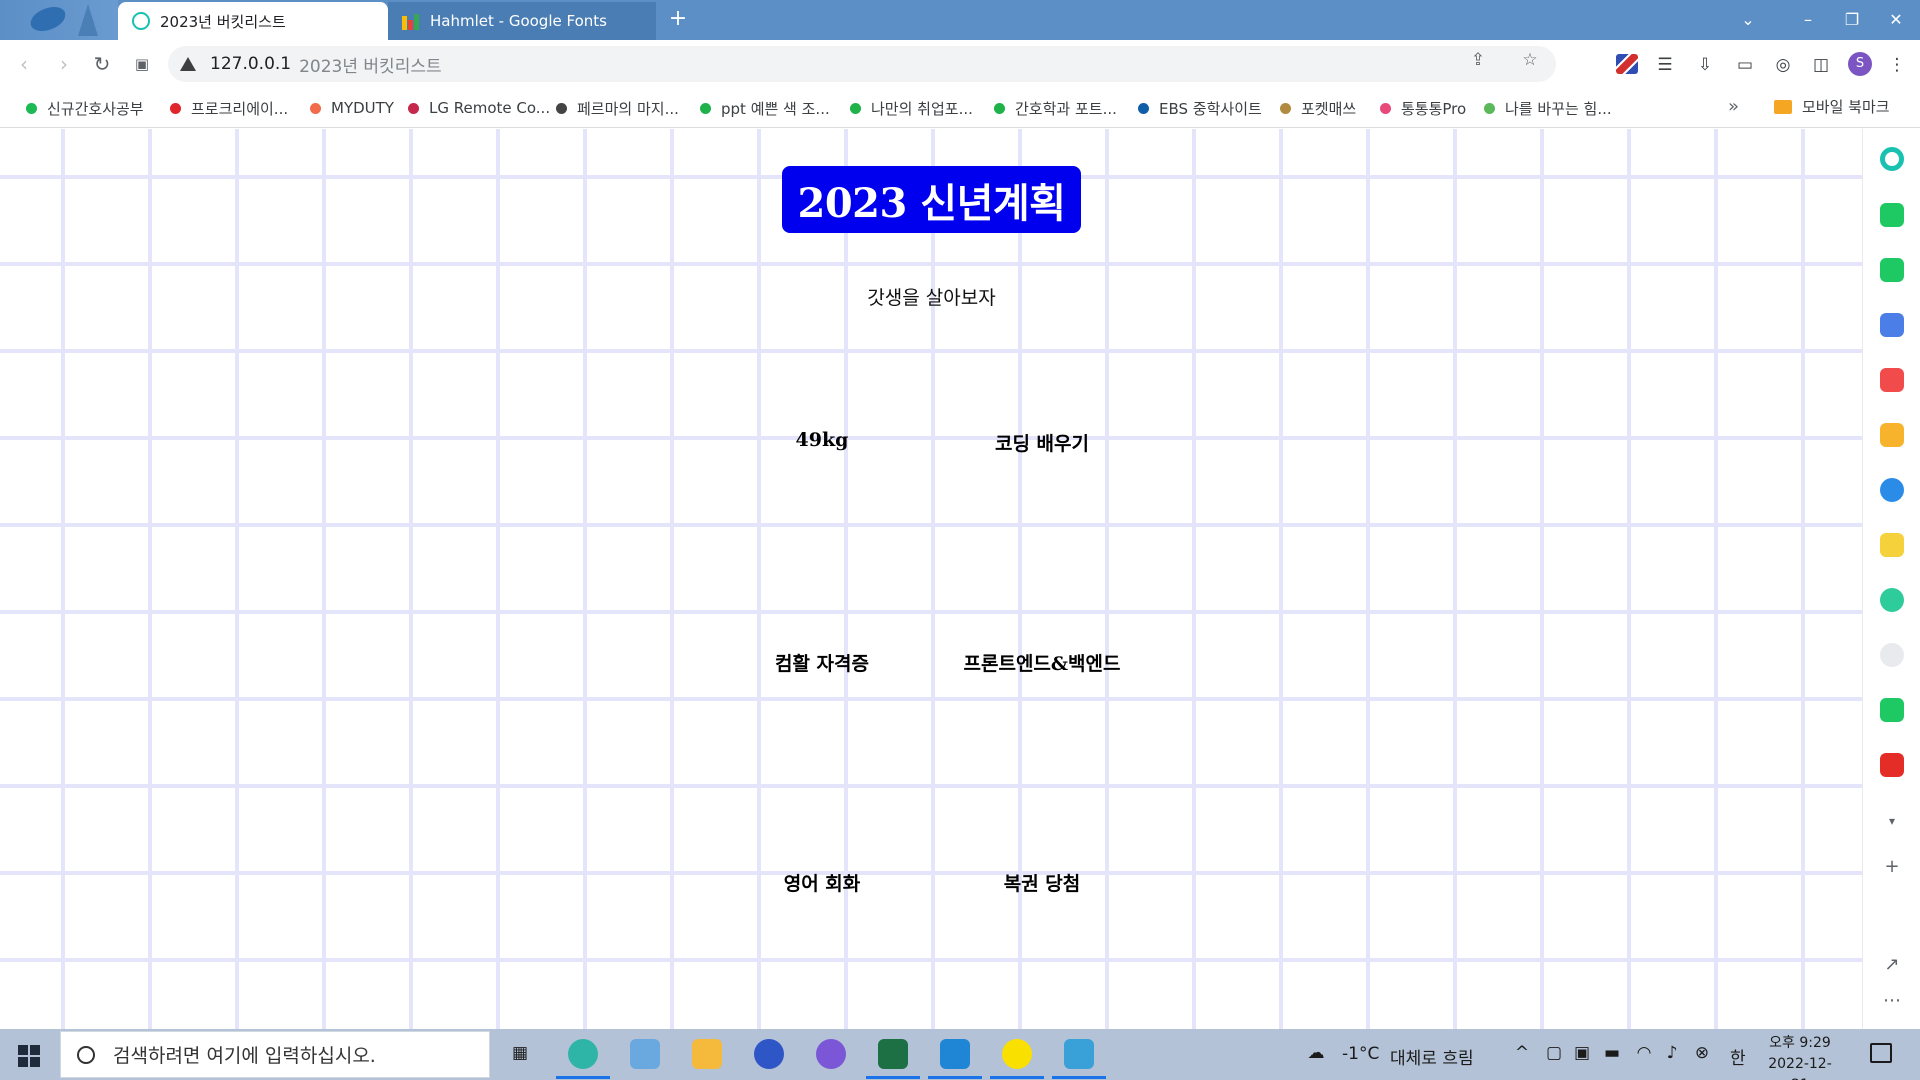 Image resolution: width=1920 pixels, height=1080 pixels. I want to click on goal-item: 코딩 배우기, so click(1041, 444).